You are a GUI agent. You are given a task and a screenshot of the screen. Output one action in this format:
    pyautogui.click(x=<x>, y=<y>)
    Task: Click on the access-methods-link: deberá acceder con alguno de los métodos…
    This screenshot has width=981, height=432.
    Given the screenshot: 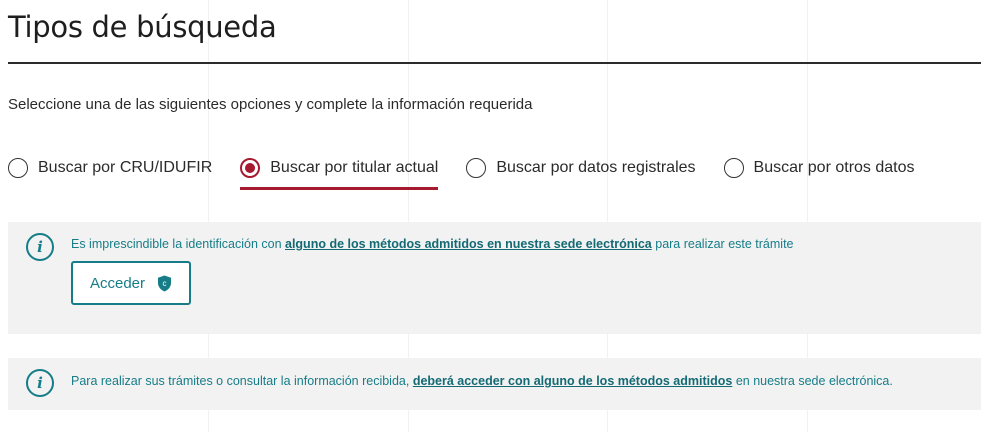 What is the action you would take?
    pyautogui.click(x=573, y=381)
    